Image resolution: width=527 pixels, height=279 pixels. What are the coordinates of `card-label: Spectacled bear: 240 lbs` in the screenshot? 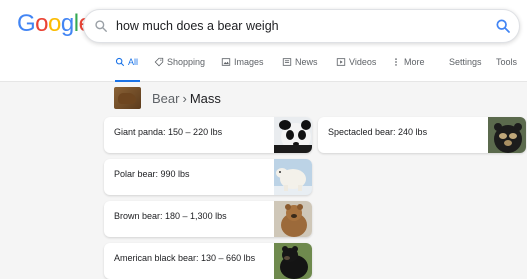 It's located at (378, 132).